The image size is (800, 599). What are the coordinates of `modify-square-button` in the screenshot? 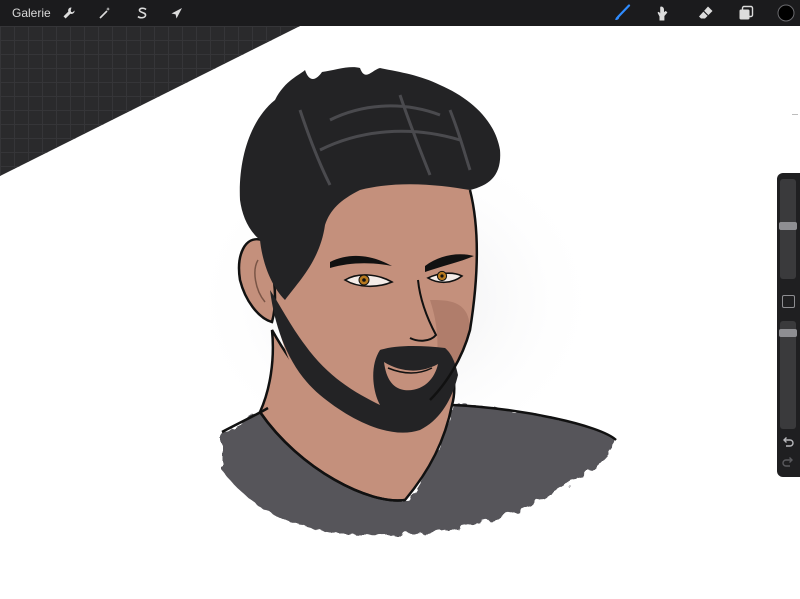 It's located at (788, 301).